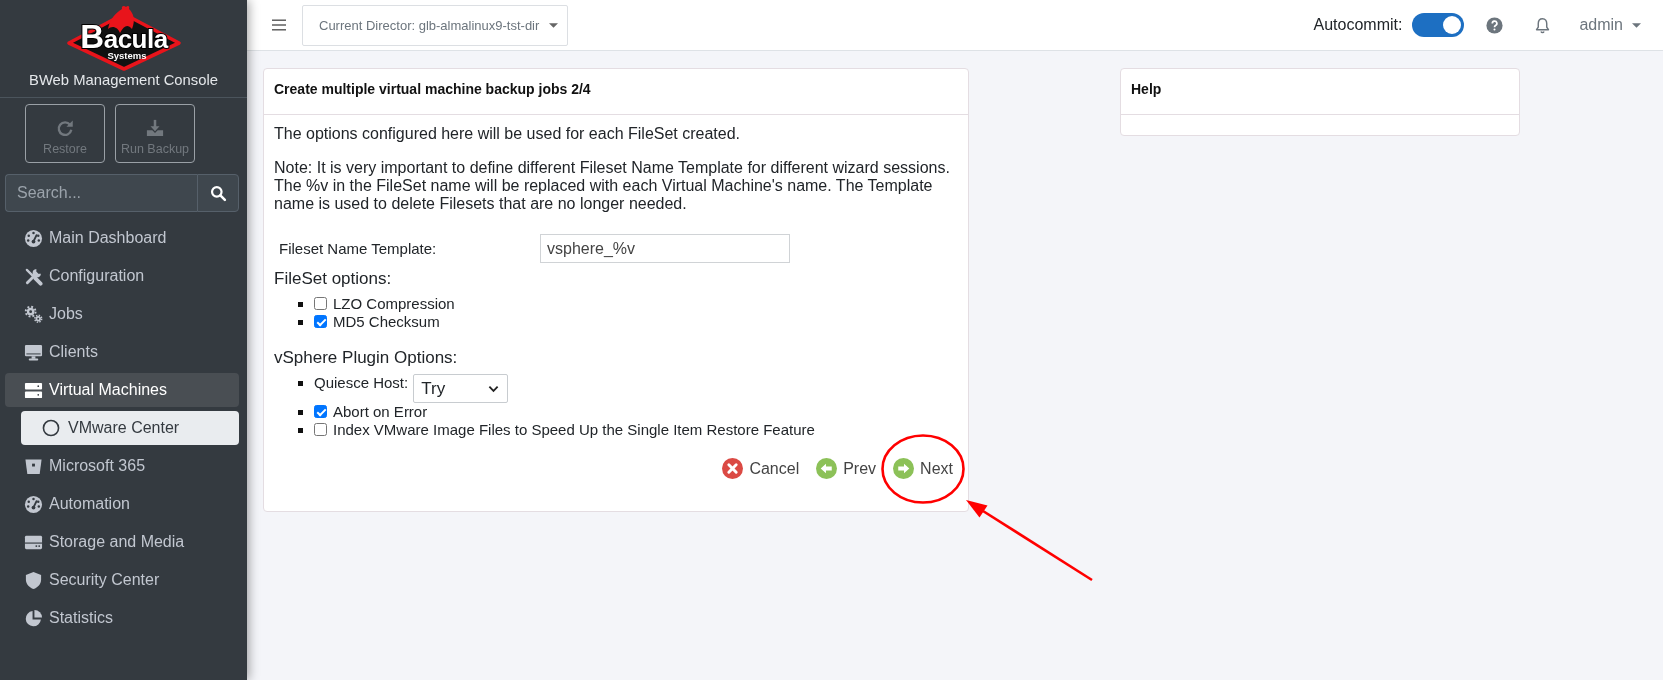  What do you see at coordinates (1358, 25) in the screenshot?
I see `autocommit-label: Autocommit:` at bounding box center [1358, 25].